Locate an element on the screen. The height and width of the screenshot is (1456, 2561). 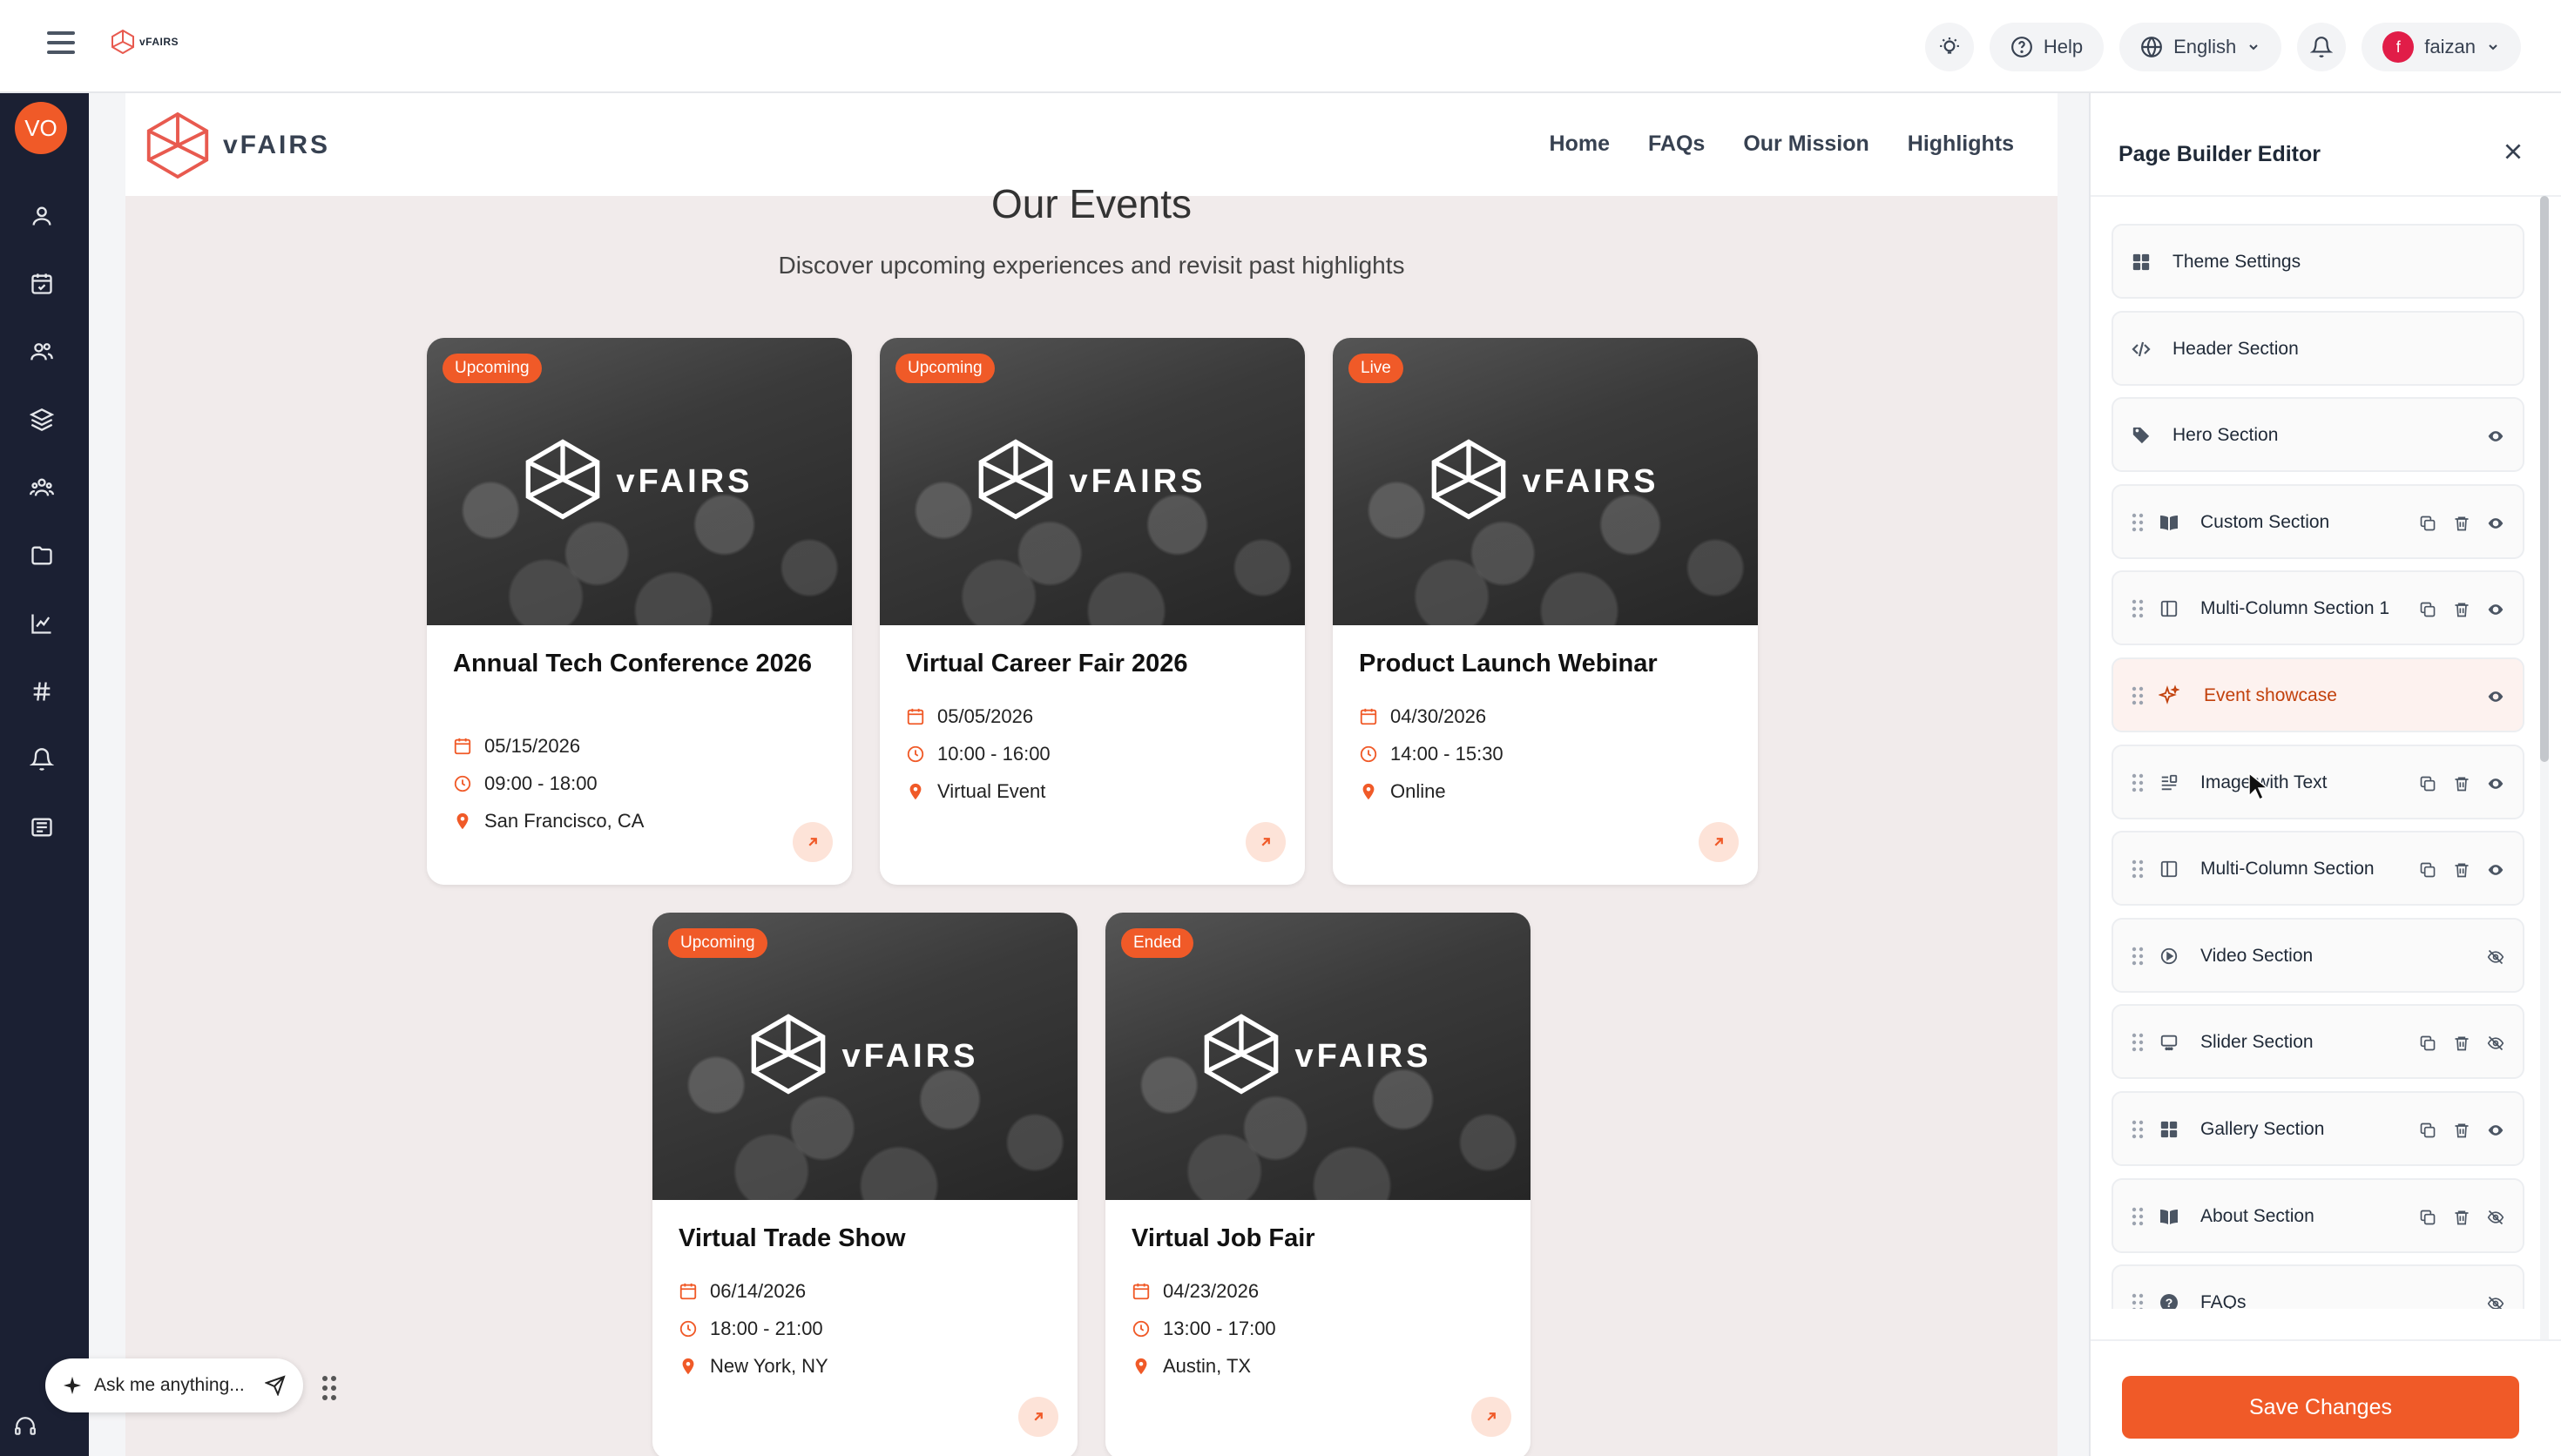
section-item-gallery-section: Gallery Section is located at coordinates (2318, 1128).